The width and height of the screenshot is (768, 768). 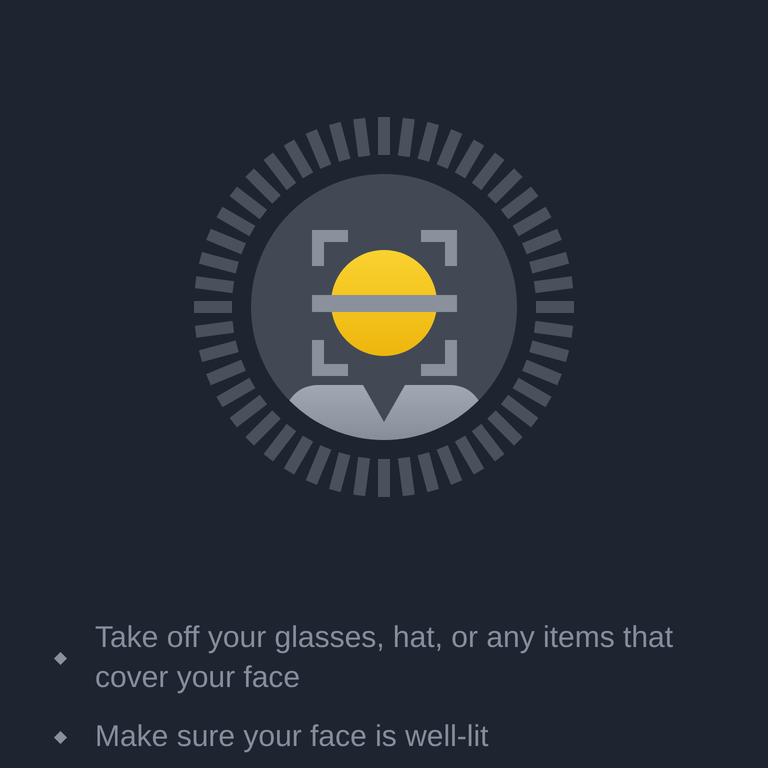 I want to click on tip-text: Take off your glasses, hat, or any items that cover your face, so click(x=384, y=658).